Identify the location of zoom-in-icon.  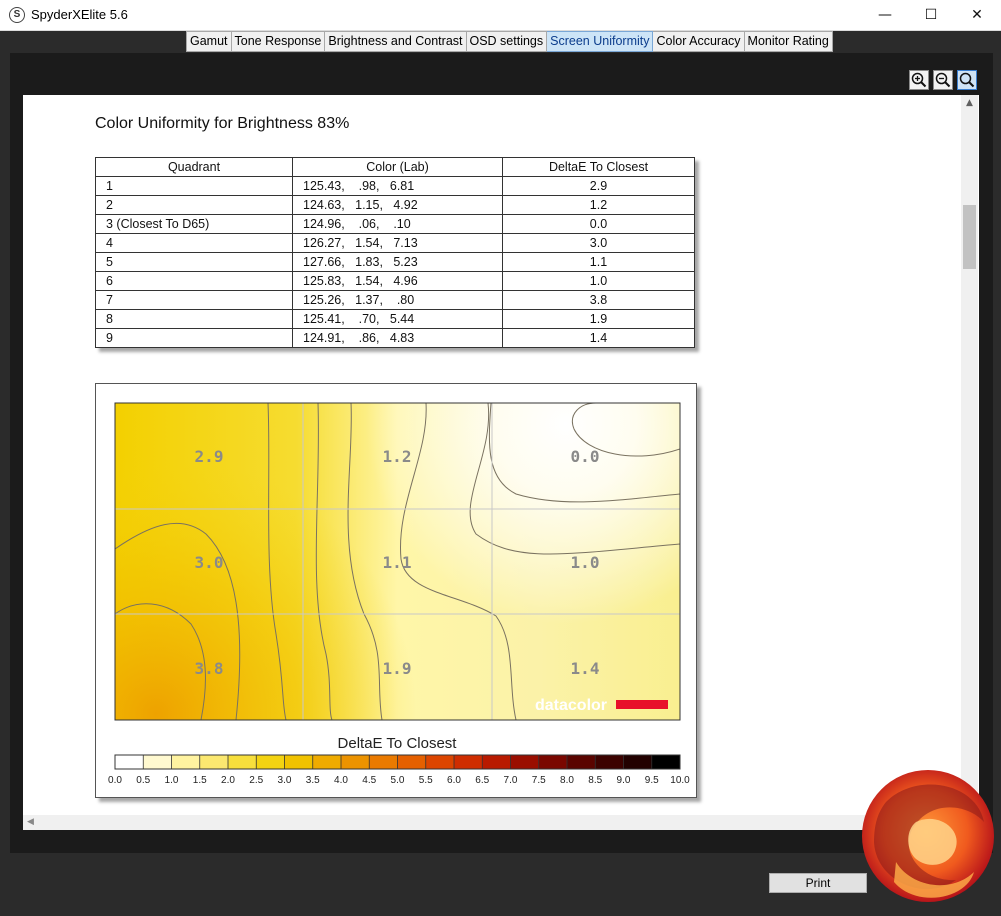
(919, 80).